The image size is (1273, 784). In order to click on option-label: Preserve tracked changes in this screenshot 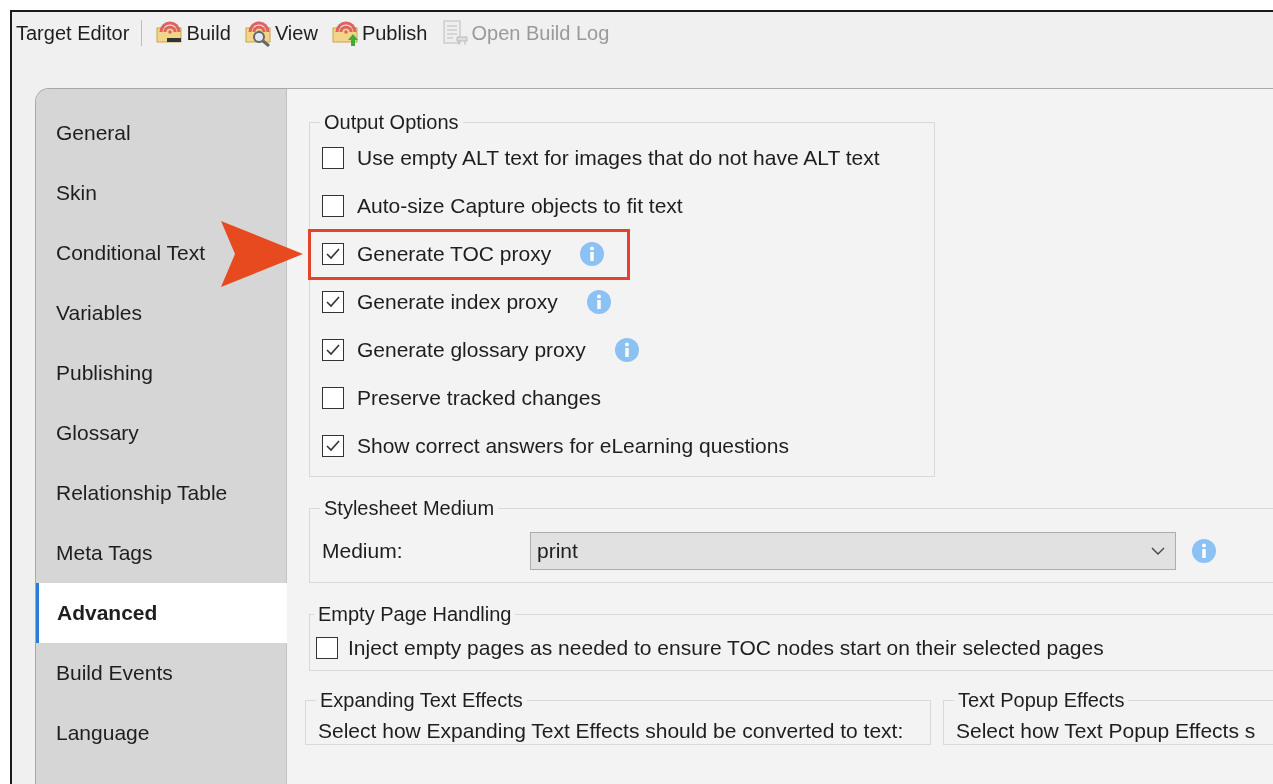, I will do `click(479, 398)`.